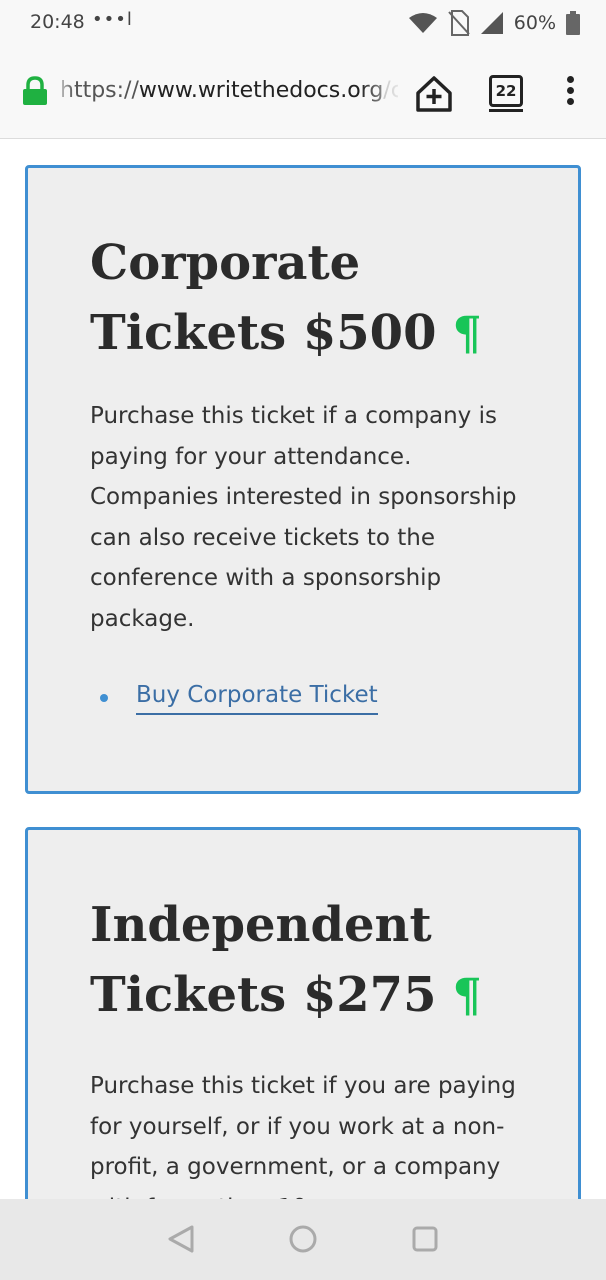  What do you see at coordinates (303, 23) in the screenshot?
I see `status-bar: 20:48 •••l 60%` at bounding box center [303, 23].